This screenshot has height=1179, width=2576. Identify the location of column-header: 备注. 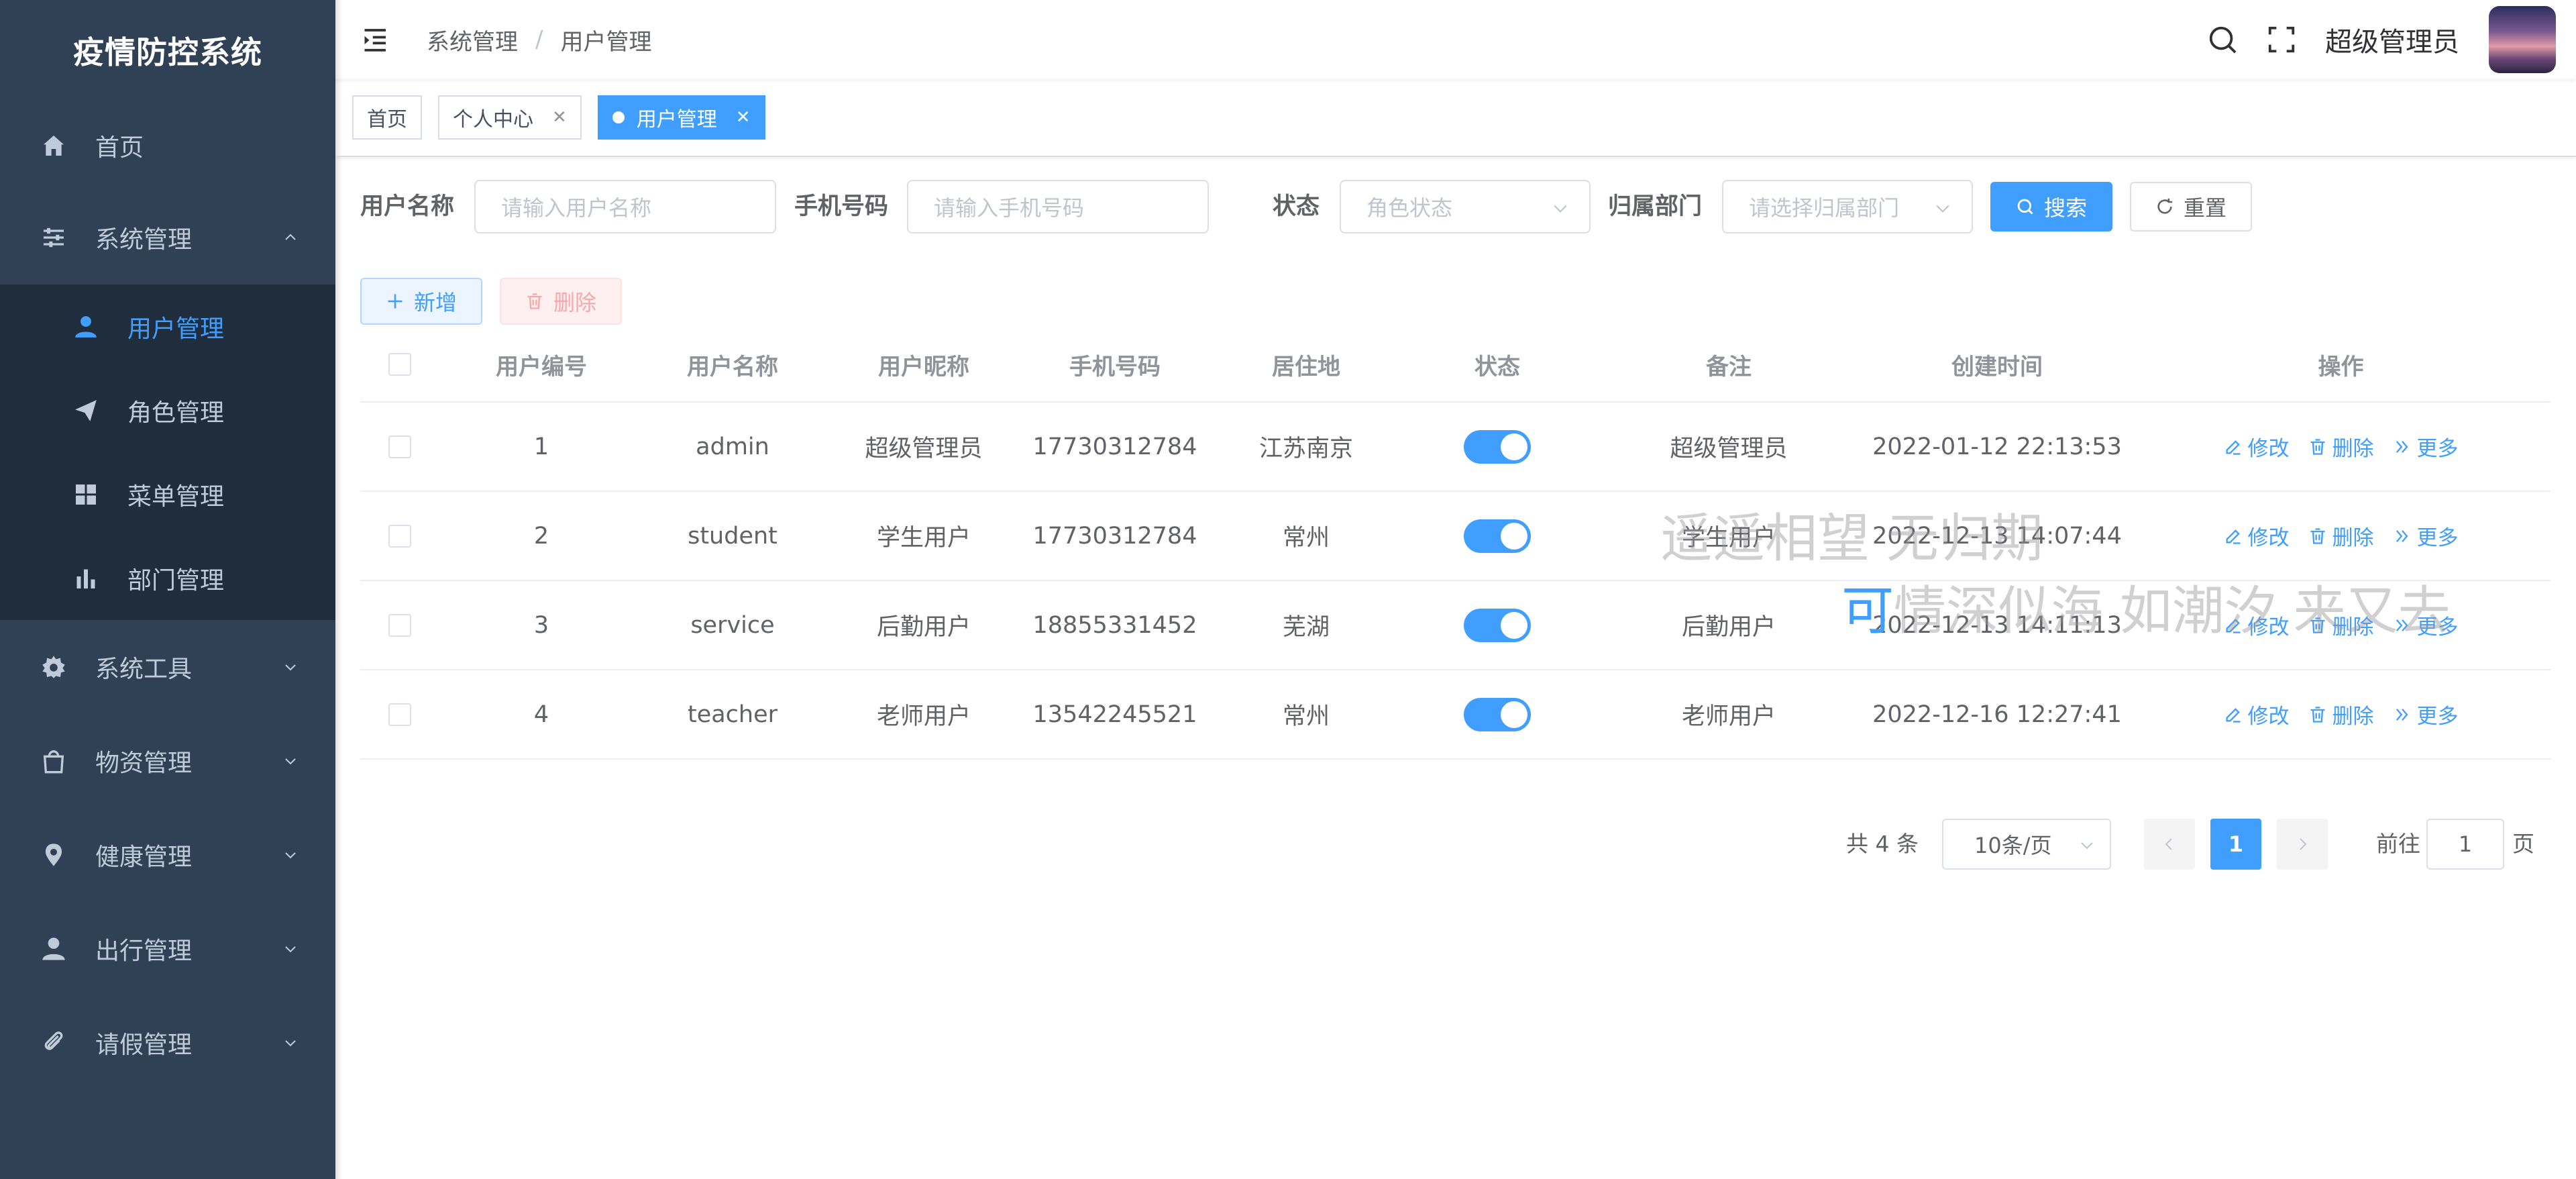
(1729, 364).